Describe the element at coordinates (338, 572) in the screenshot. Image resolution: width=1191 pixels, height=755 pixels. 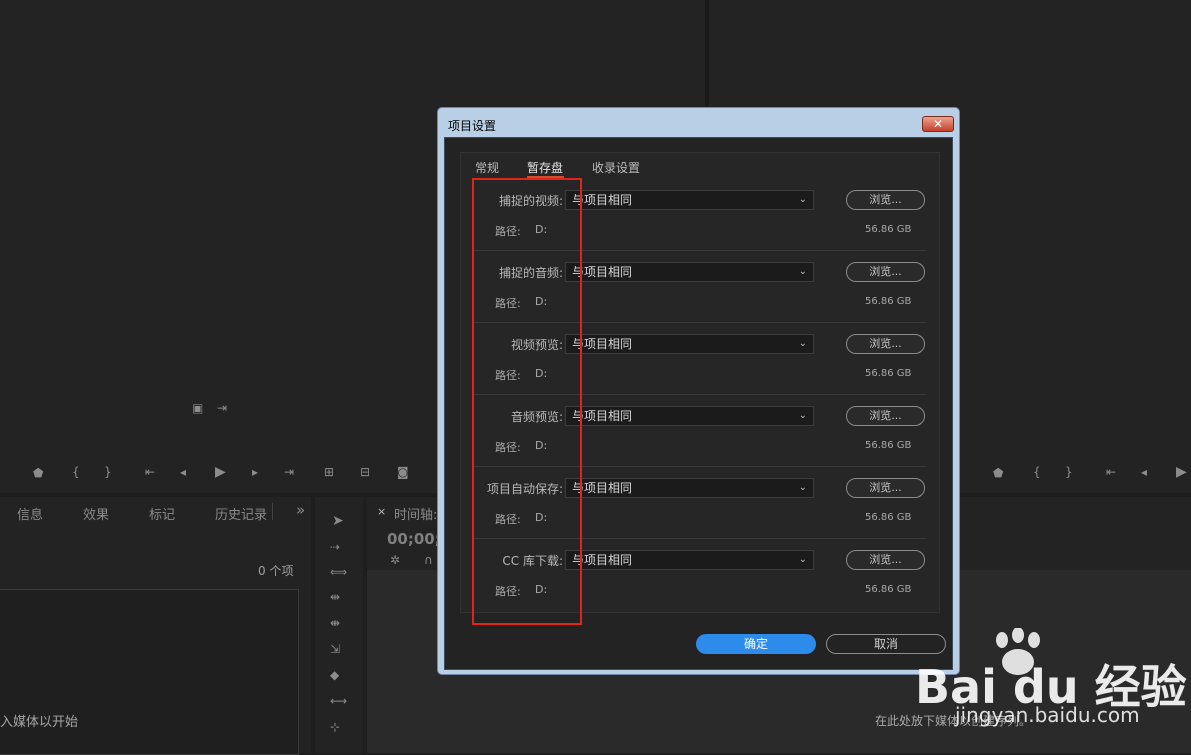
I see `ripple-edit-tool-icon: ⟺` at that location.